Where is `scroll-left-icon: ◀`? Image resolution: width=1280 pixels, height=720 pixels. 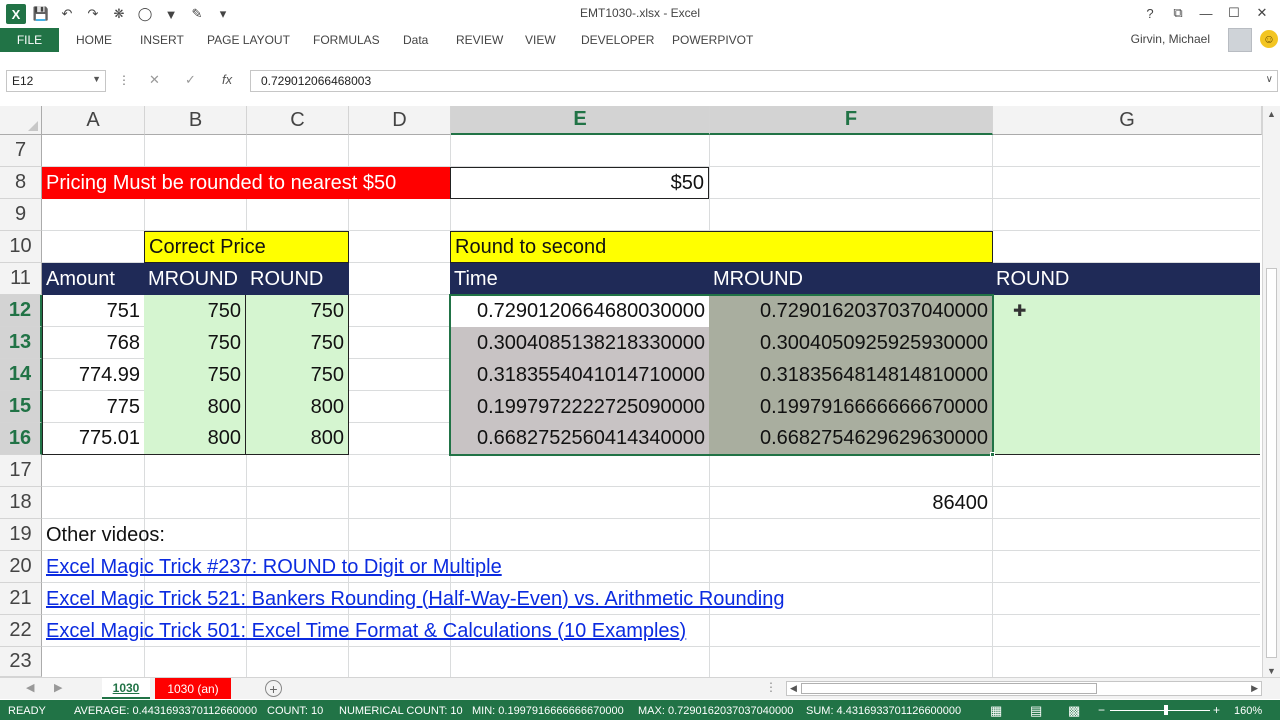
scroll-left-icon: ◀ is located at coordinates (793, 688).